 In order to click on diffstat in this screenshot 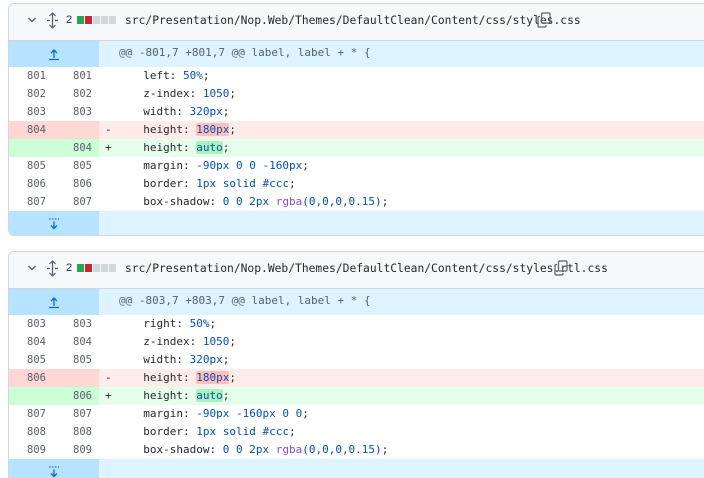, I will do `click(96, 268)`.